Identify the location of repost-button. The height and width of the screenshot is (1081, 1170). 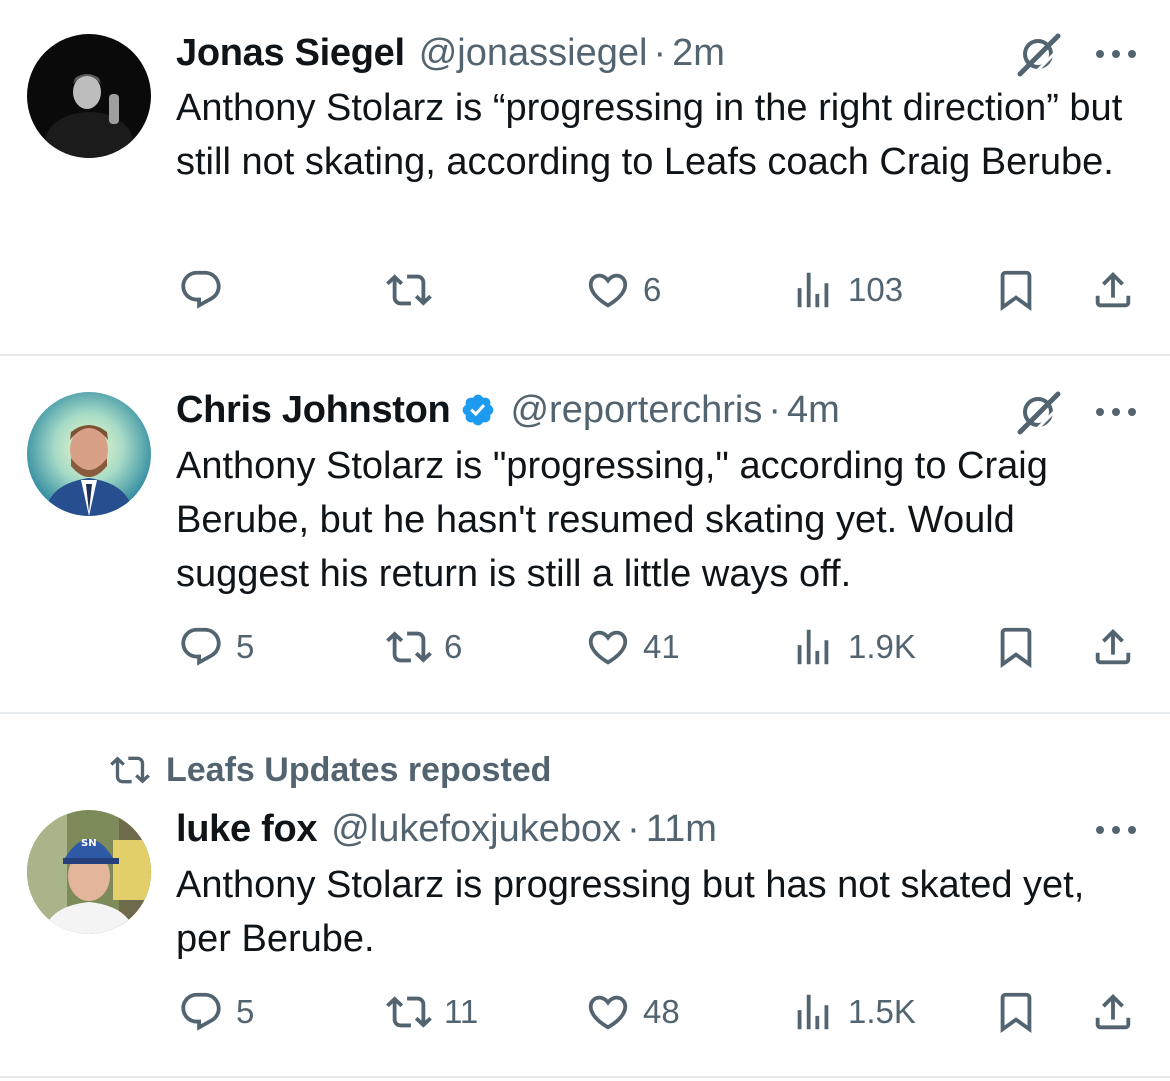
(415, 290).